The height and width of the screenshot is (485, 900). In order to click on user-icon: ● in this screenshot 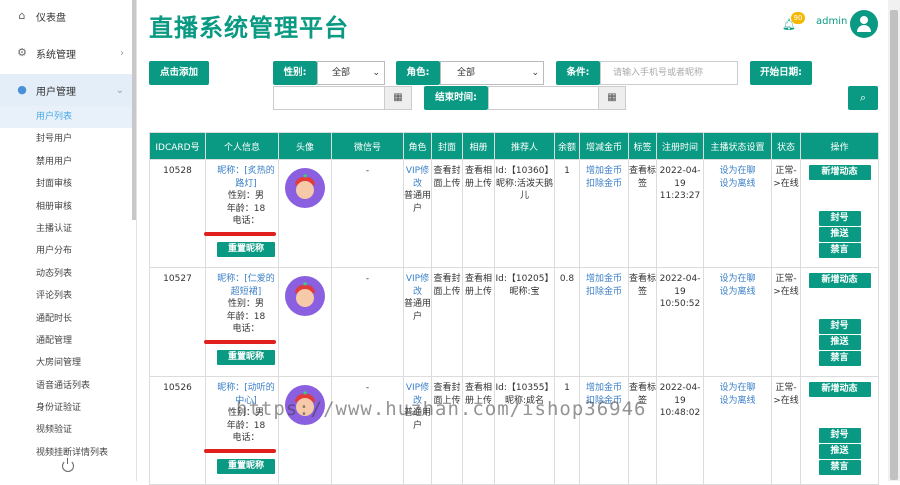, I will do `click(22, 89)`.